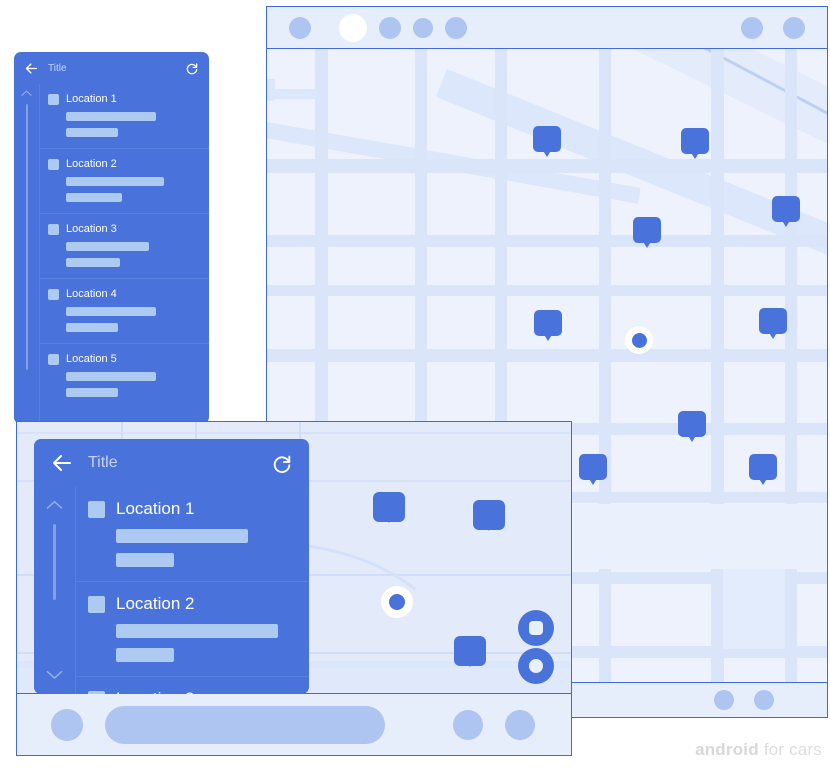 This screenshot has width=830, height=768. Describe the element at coordinates (353, 27) in the screenshot. I see `status-dot-2-active` at that location.